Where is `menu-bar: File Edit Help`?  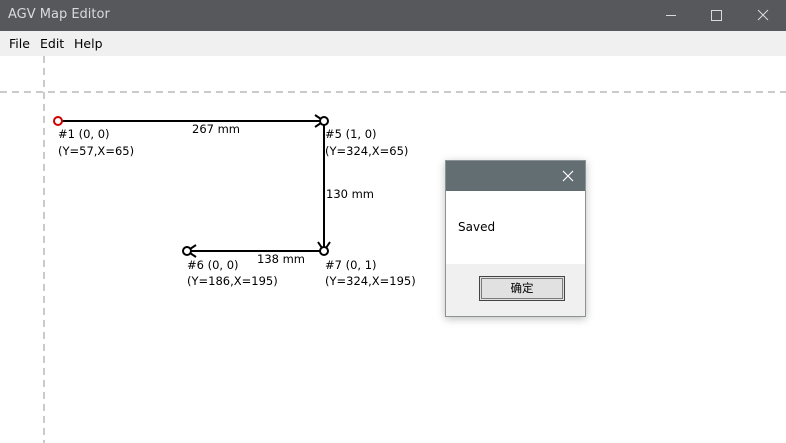 menu-bar: File Edit Help is located at coordinates (393, 43).